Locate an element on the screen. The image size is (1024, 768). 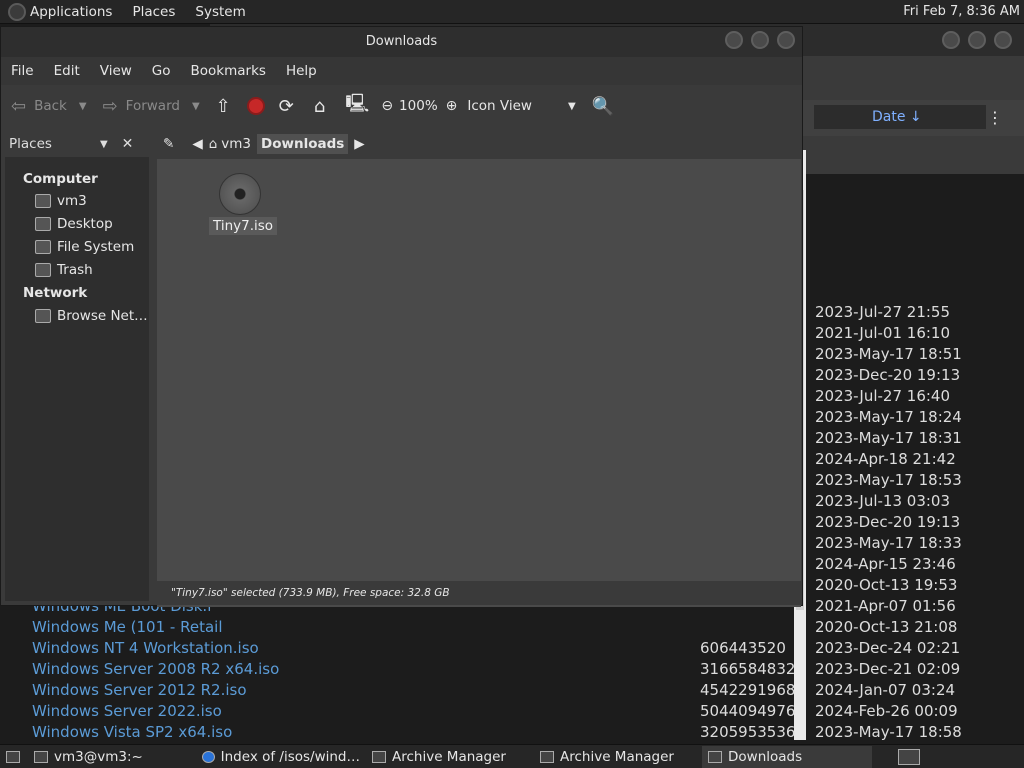
computer-icon: 🖳 is located at coordinates (357, 103).